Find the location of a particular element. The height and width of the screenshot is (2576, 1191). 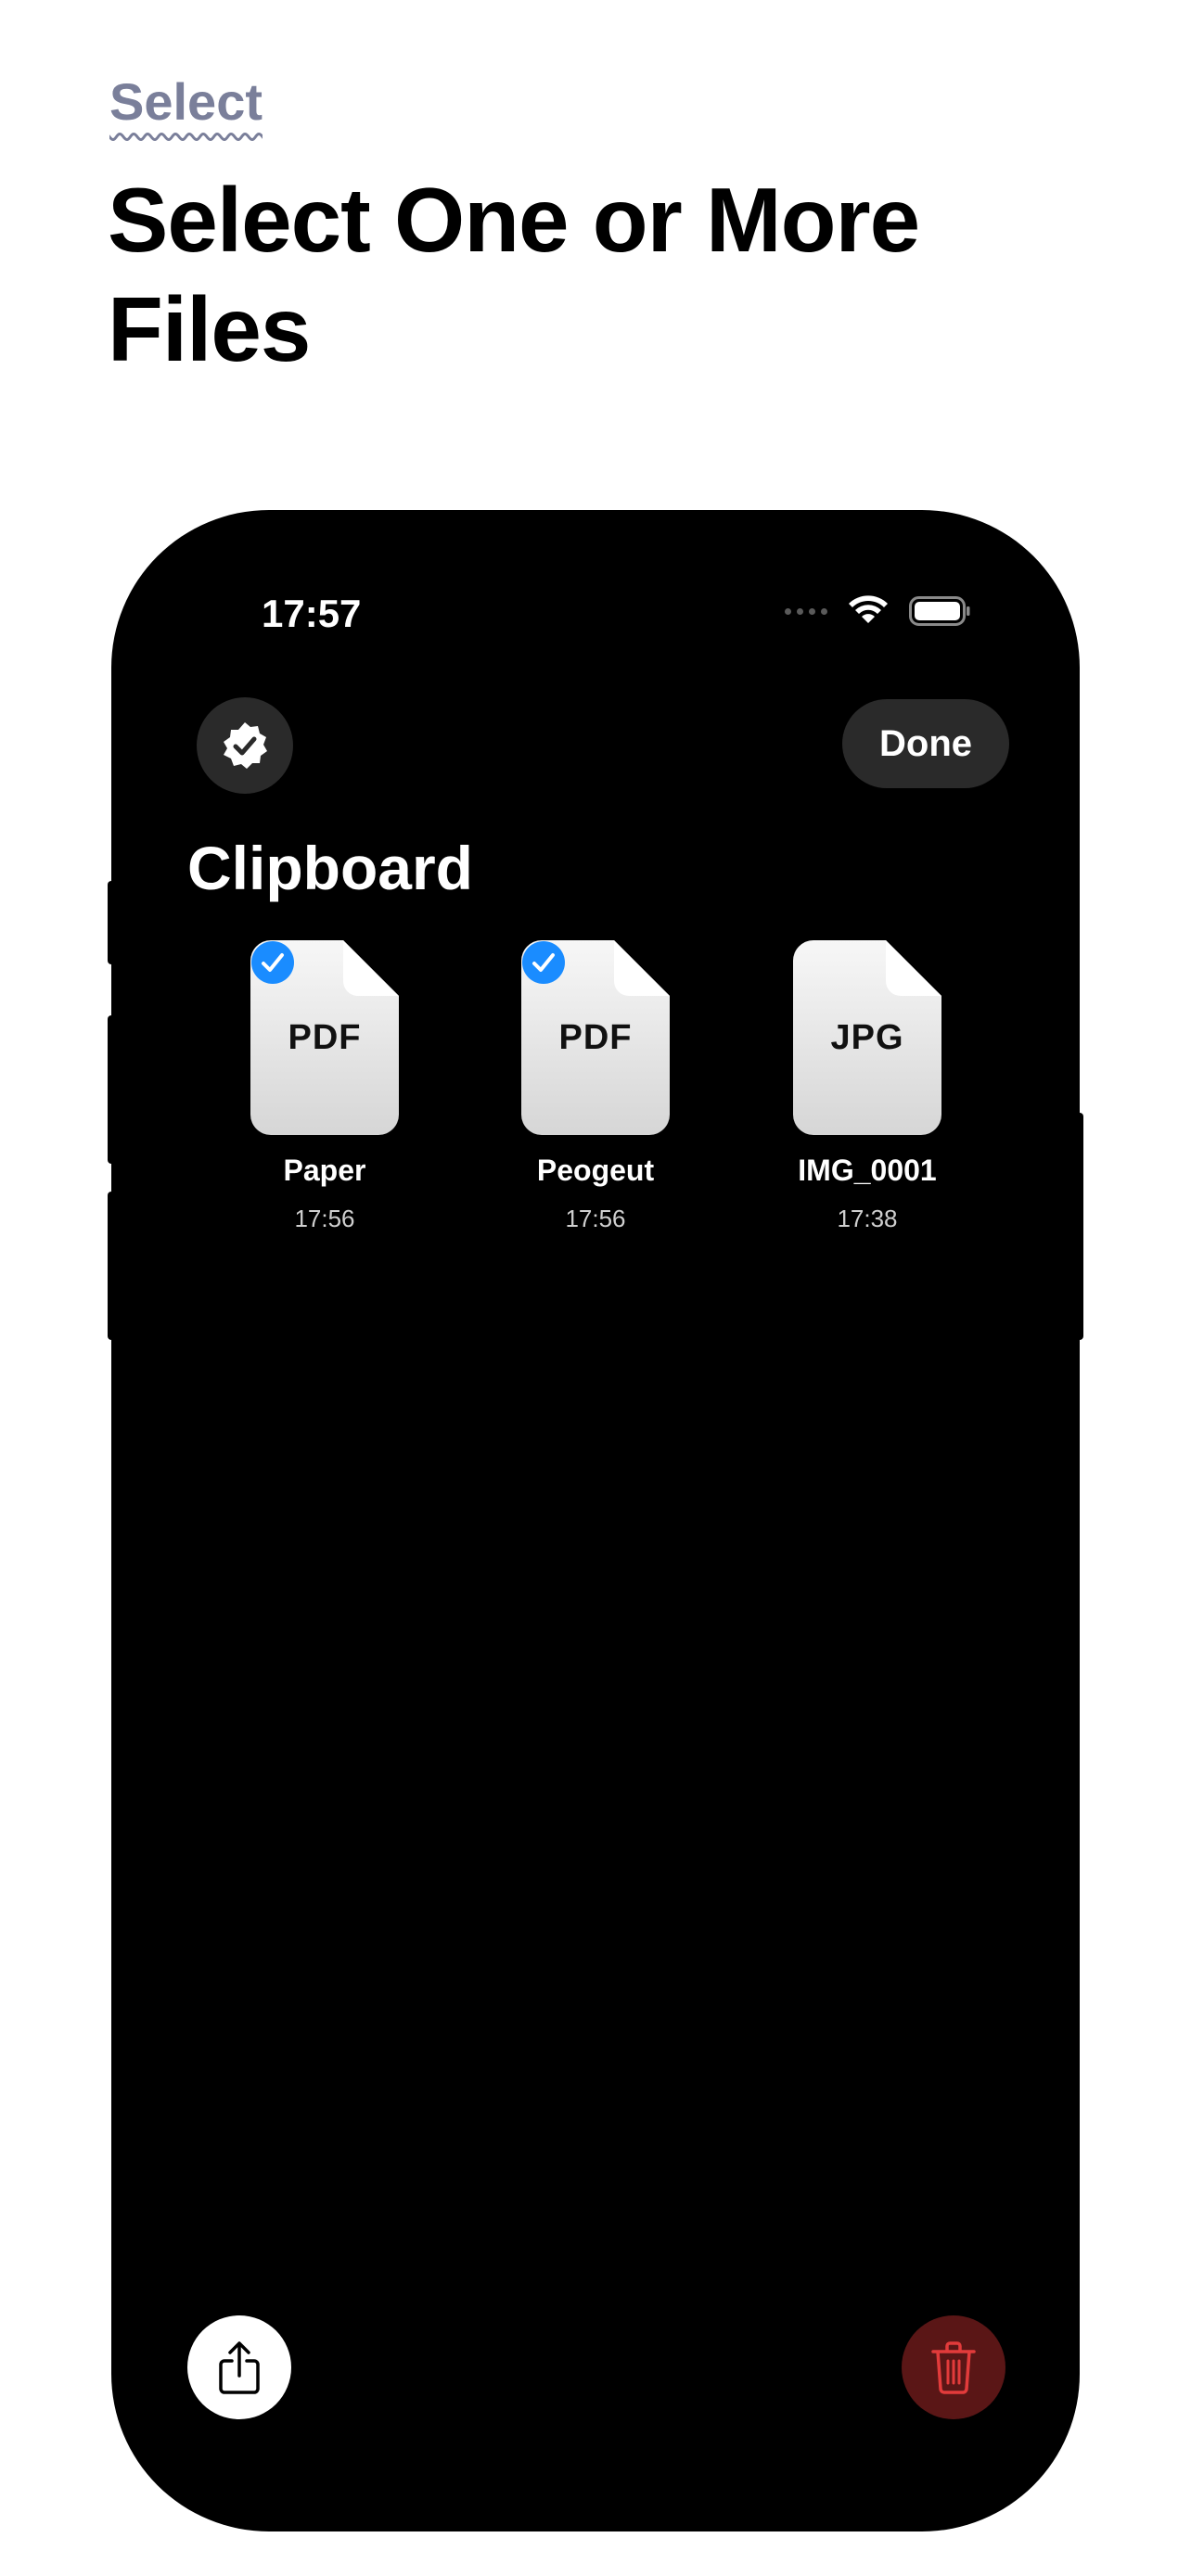

select-all-button is located at coordinates (245, 746).